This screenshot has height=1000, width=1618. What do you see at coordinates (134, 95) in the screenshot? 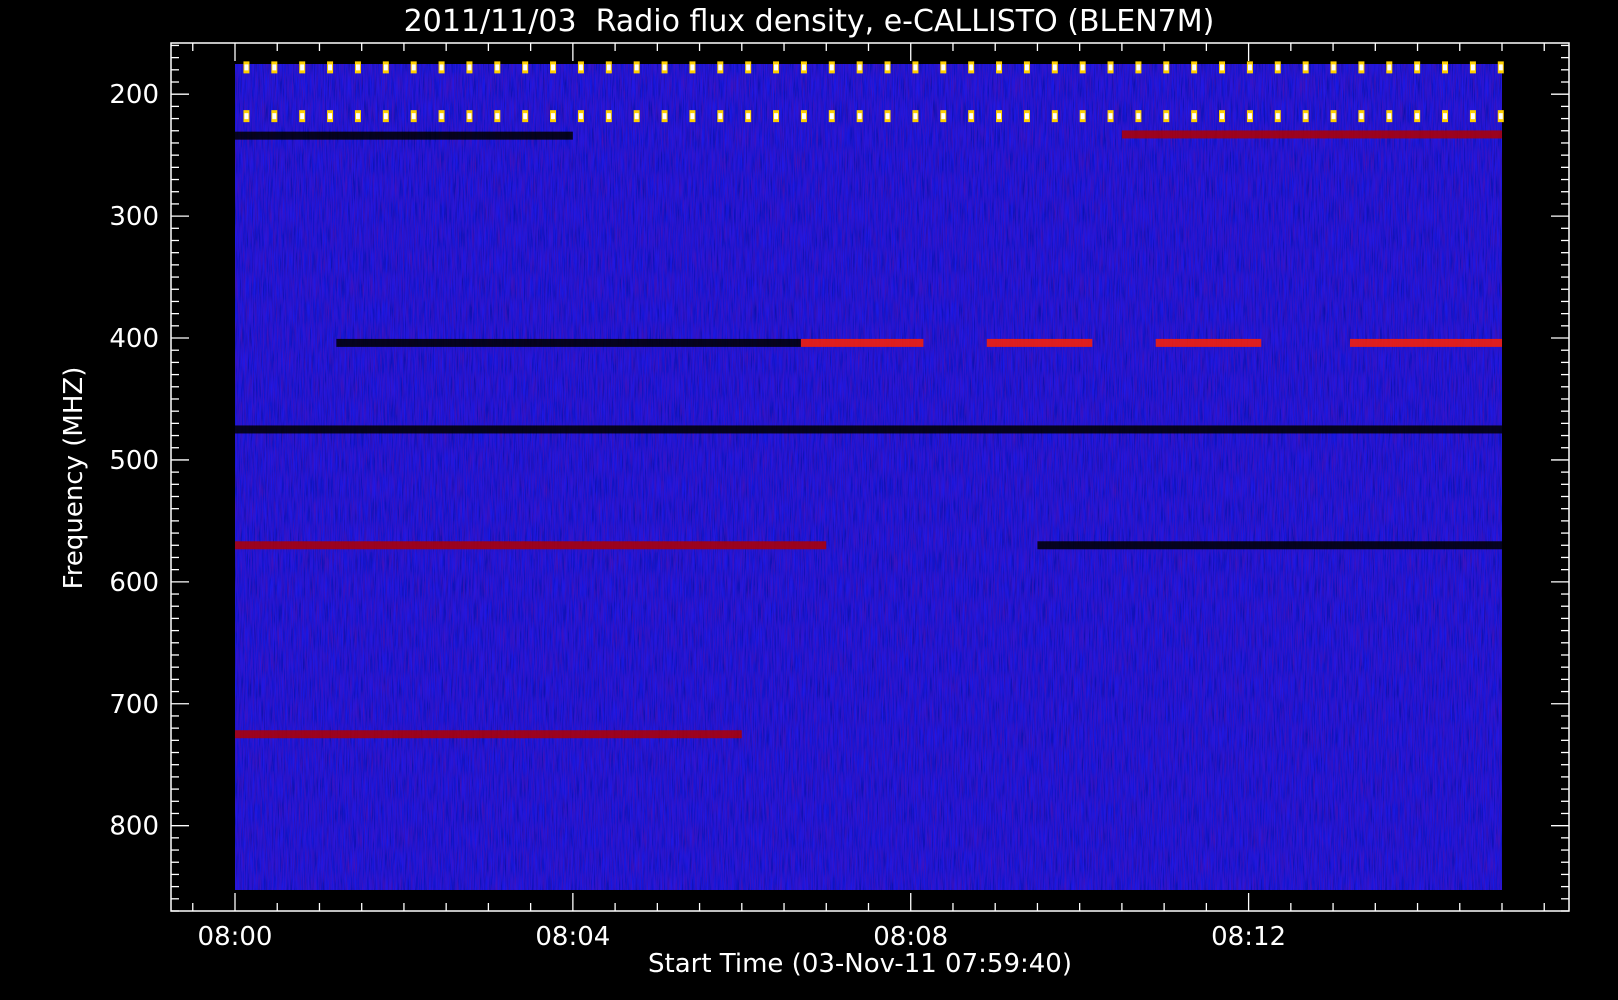
I see `y-tick-label: 200` at bounding box center [134, 95].